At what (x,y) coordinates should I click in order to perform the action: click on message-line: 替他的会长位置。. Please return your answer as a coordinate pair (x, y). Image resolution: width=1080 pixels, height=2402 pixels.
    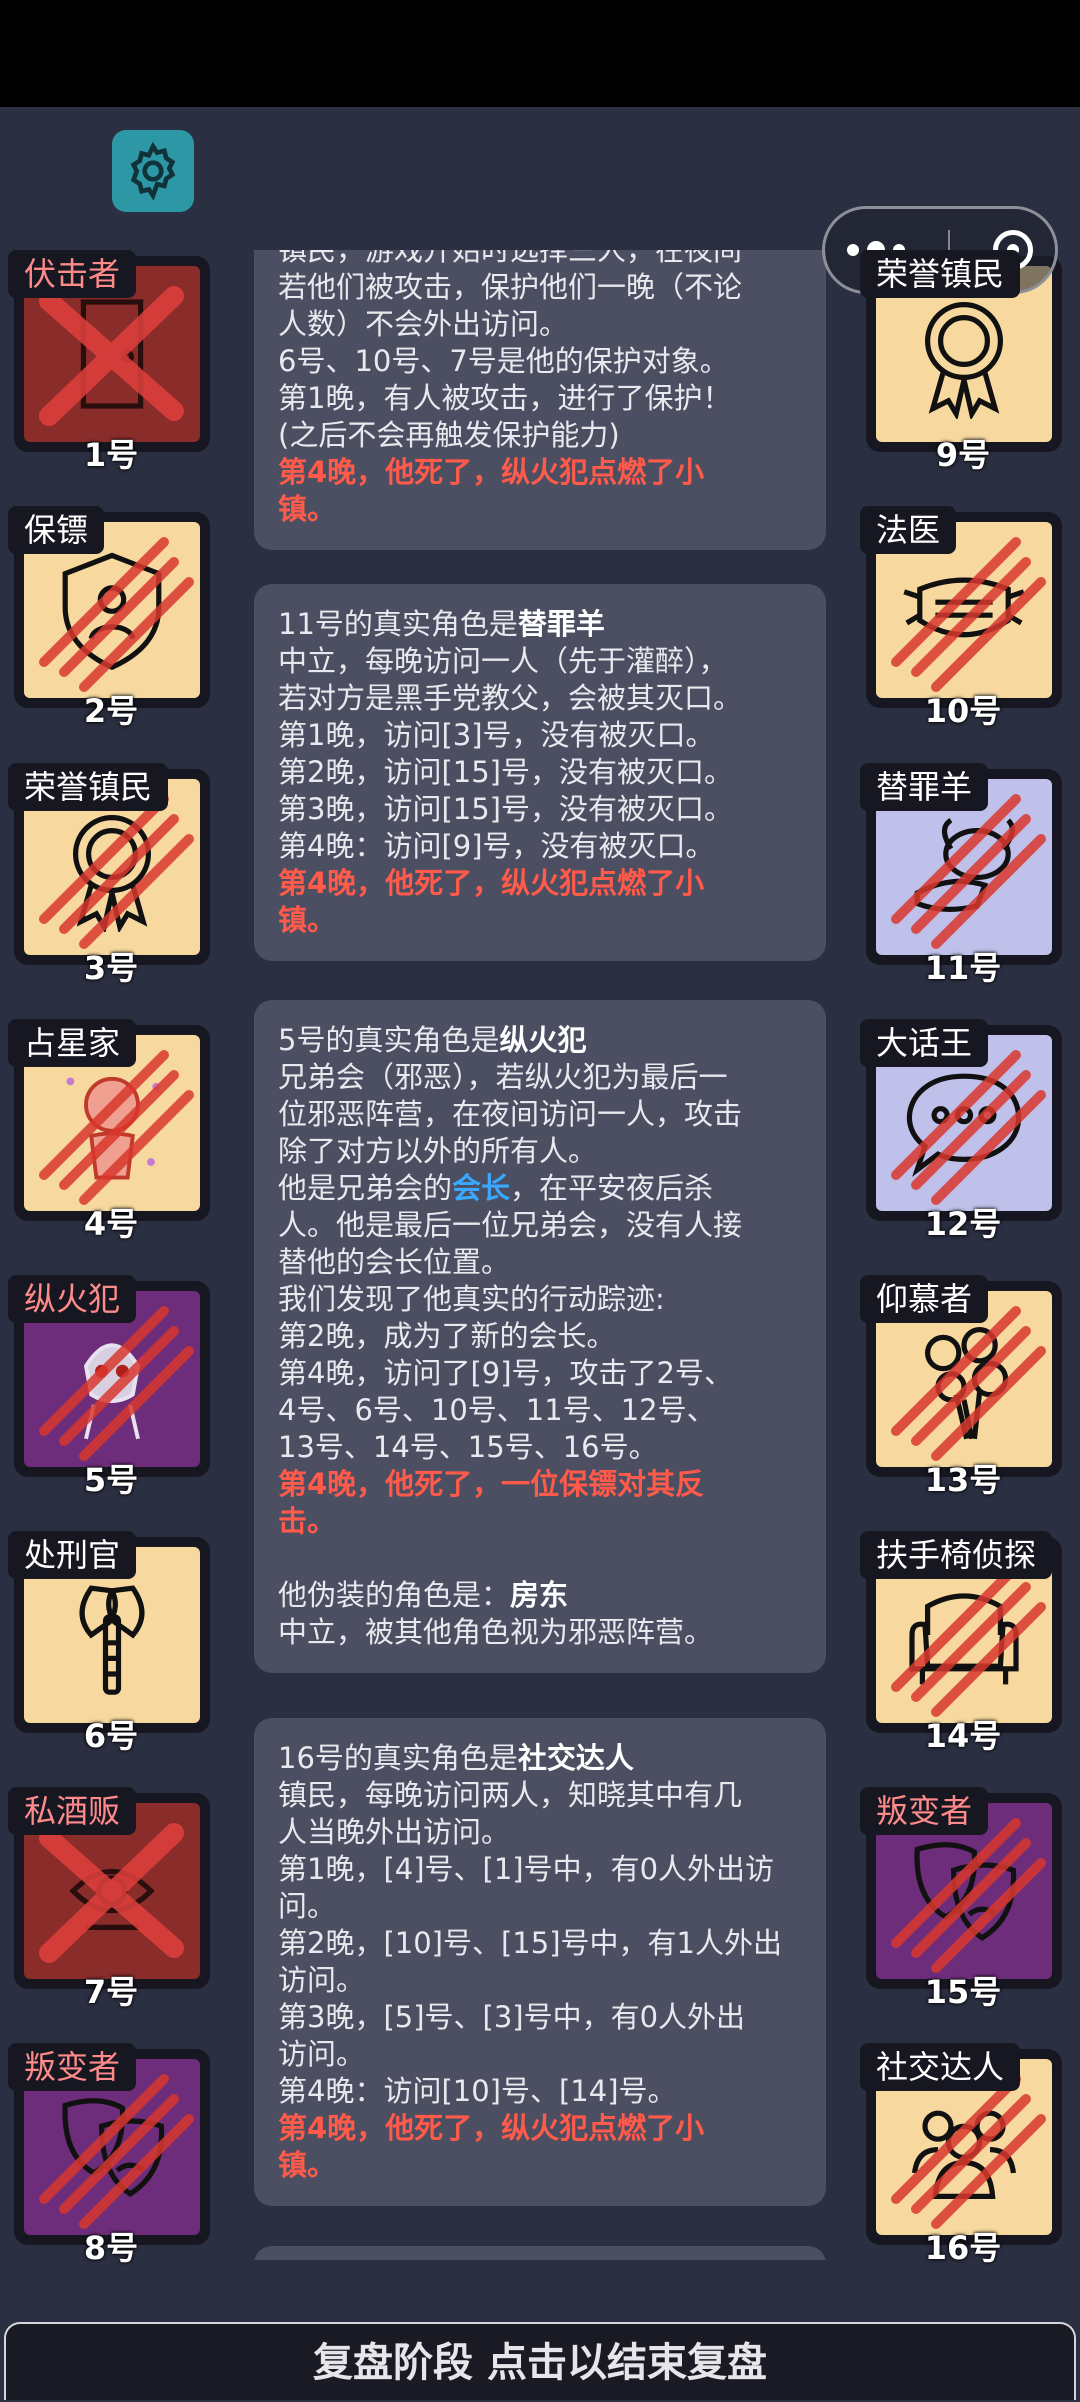
    Looking at the image, I should click on (394, 1262).